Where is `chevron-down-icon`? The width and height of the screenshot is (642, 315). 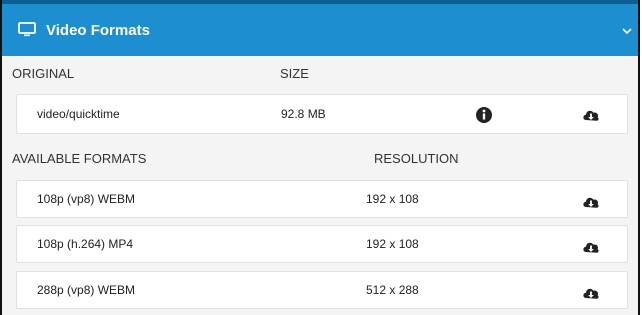 chevron-down-icon is located at coordinates (627, 31).